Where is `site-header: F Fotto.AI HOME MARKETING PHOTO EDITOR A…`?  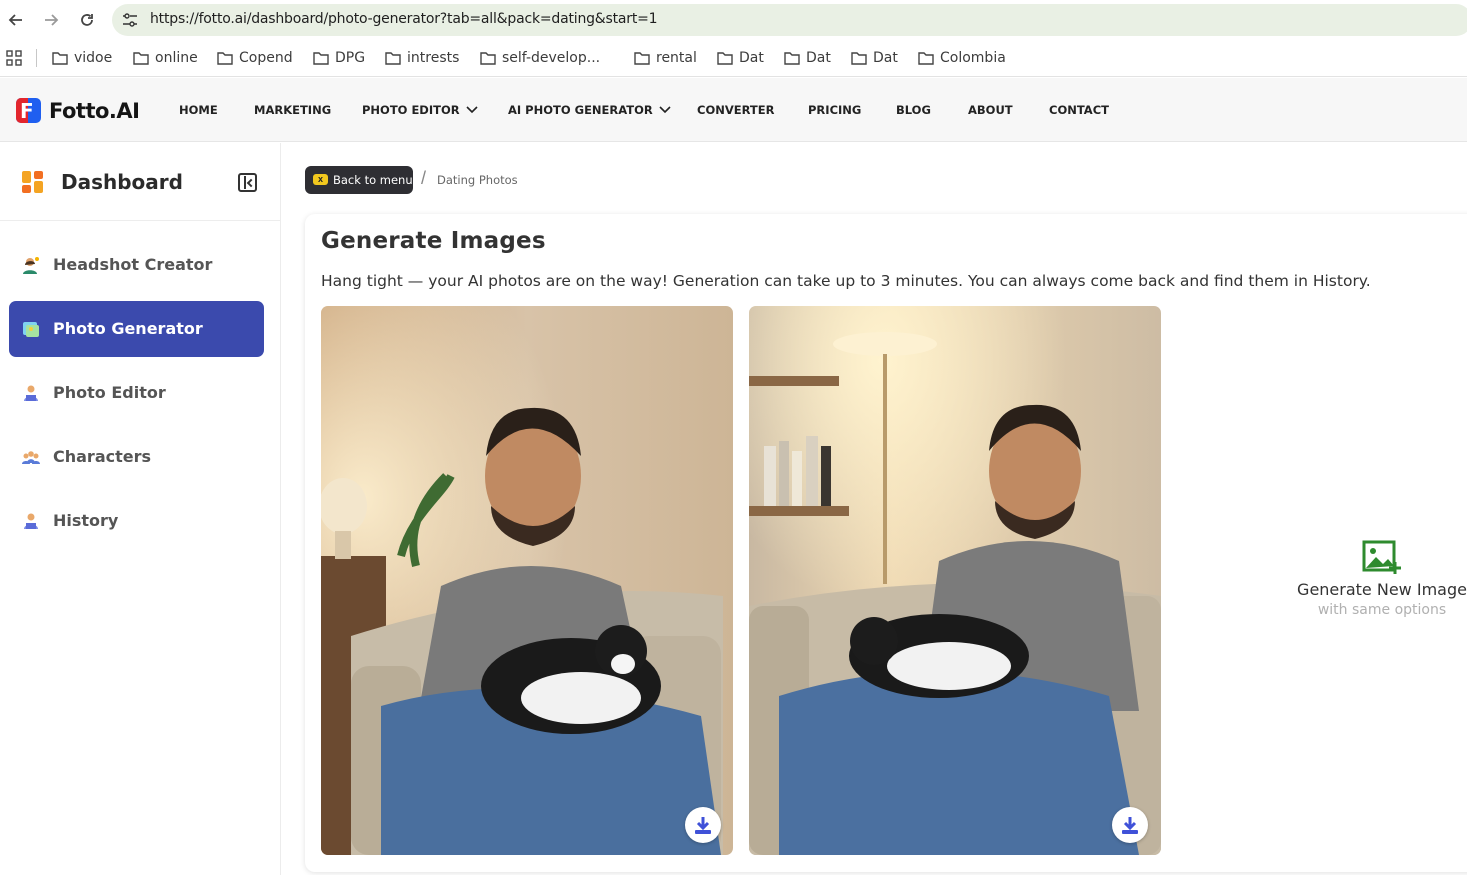
site-header: F Fotto.AI HOME MARKETING PHOTO EDITOR A… is located at coordinates (733, 110).